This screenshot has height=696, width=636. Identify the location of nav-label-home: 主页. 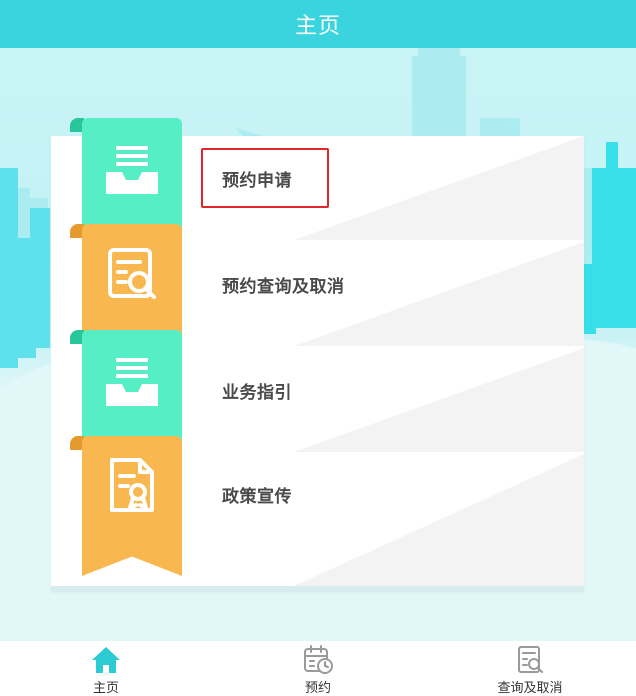
(105, 688).